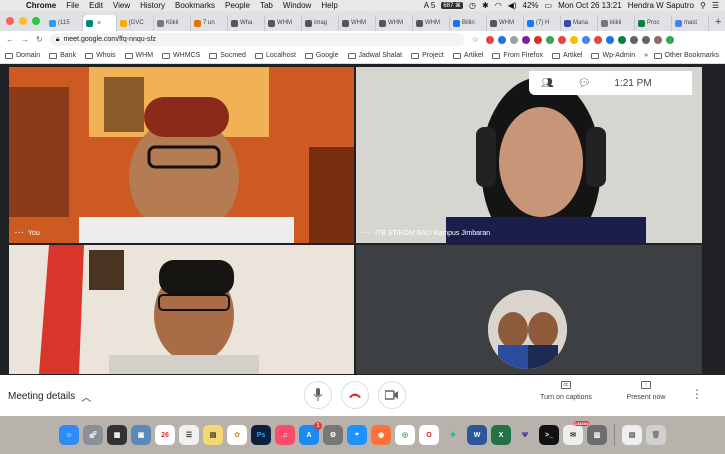 This screenshot has height=454, width=725. What do you see at coordinates (452, 5) in the screenshot?
I see `status-badge: 687 ⌘` at bounding box center [452, 5].